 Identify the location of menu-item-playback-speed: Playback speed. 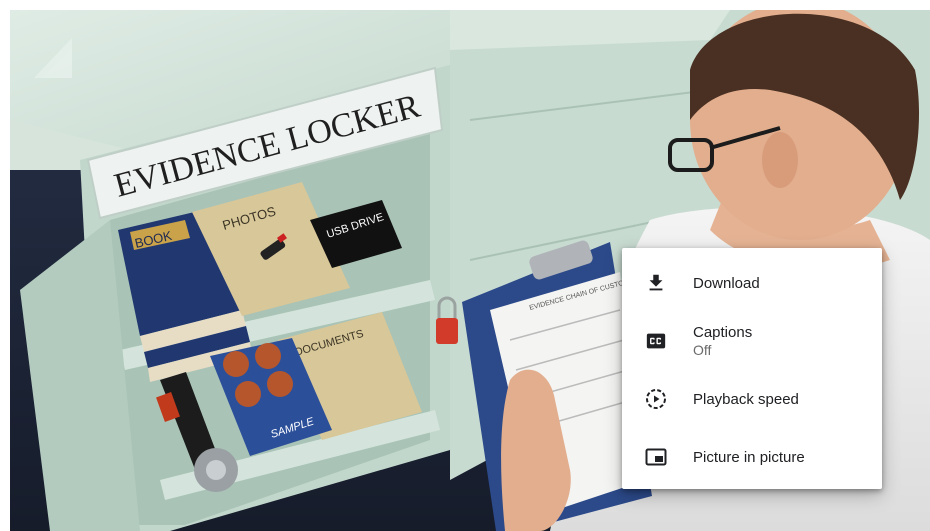
(752, 399).